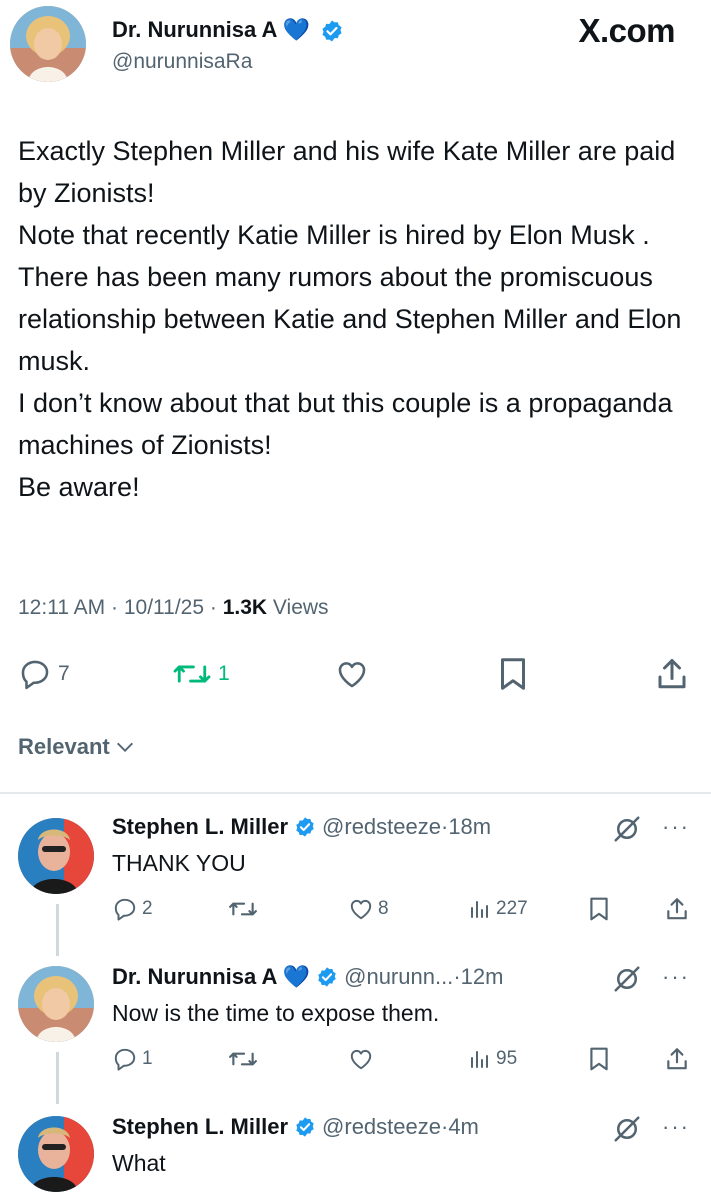 The image size is (711, 1200). Describe the element at coordinates (147, 1058) in the screenshot. I see `reply-count: 1` at that location.